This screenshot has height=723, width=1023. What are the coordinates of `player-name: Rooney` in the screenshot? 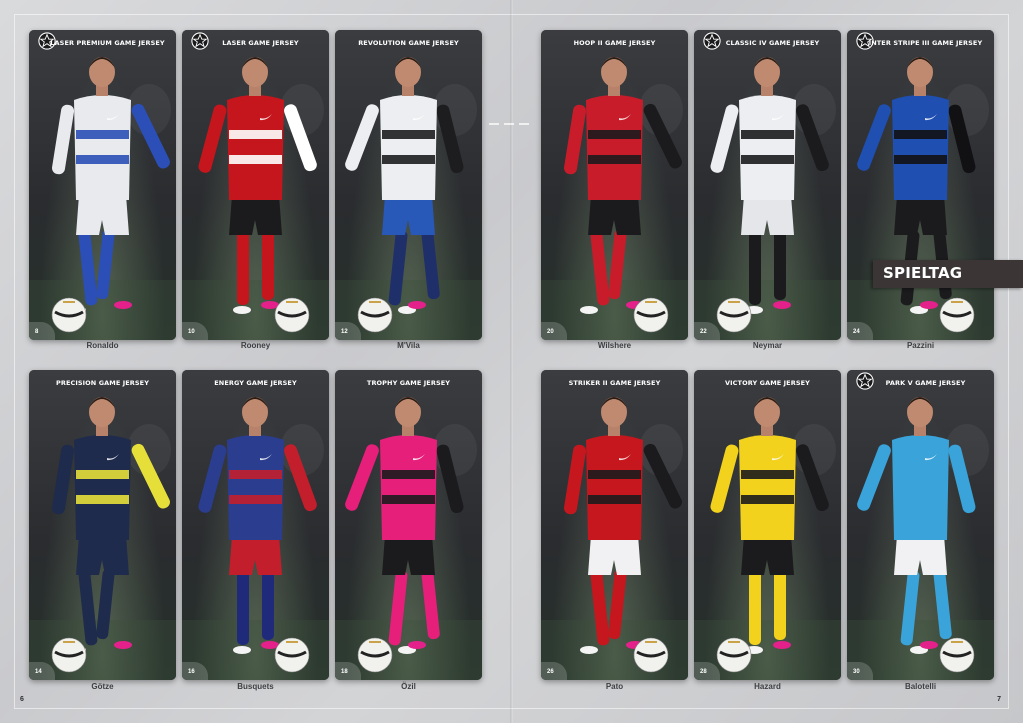 It's located at (255, 345).